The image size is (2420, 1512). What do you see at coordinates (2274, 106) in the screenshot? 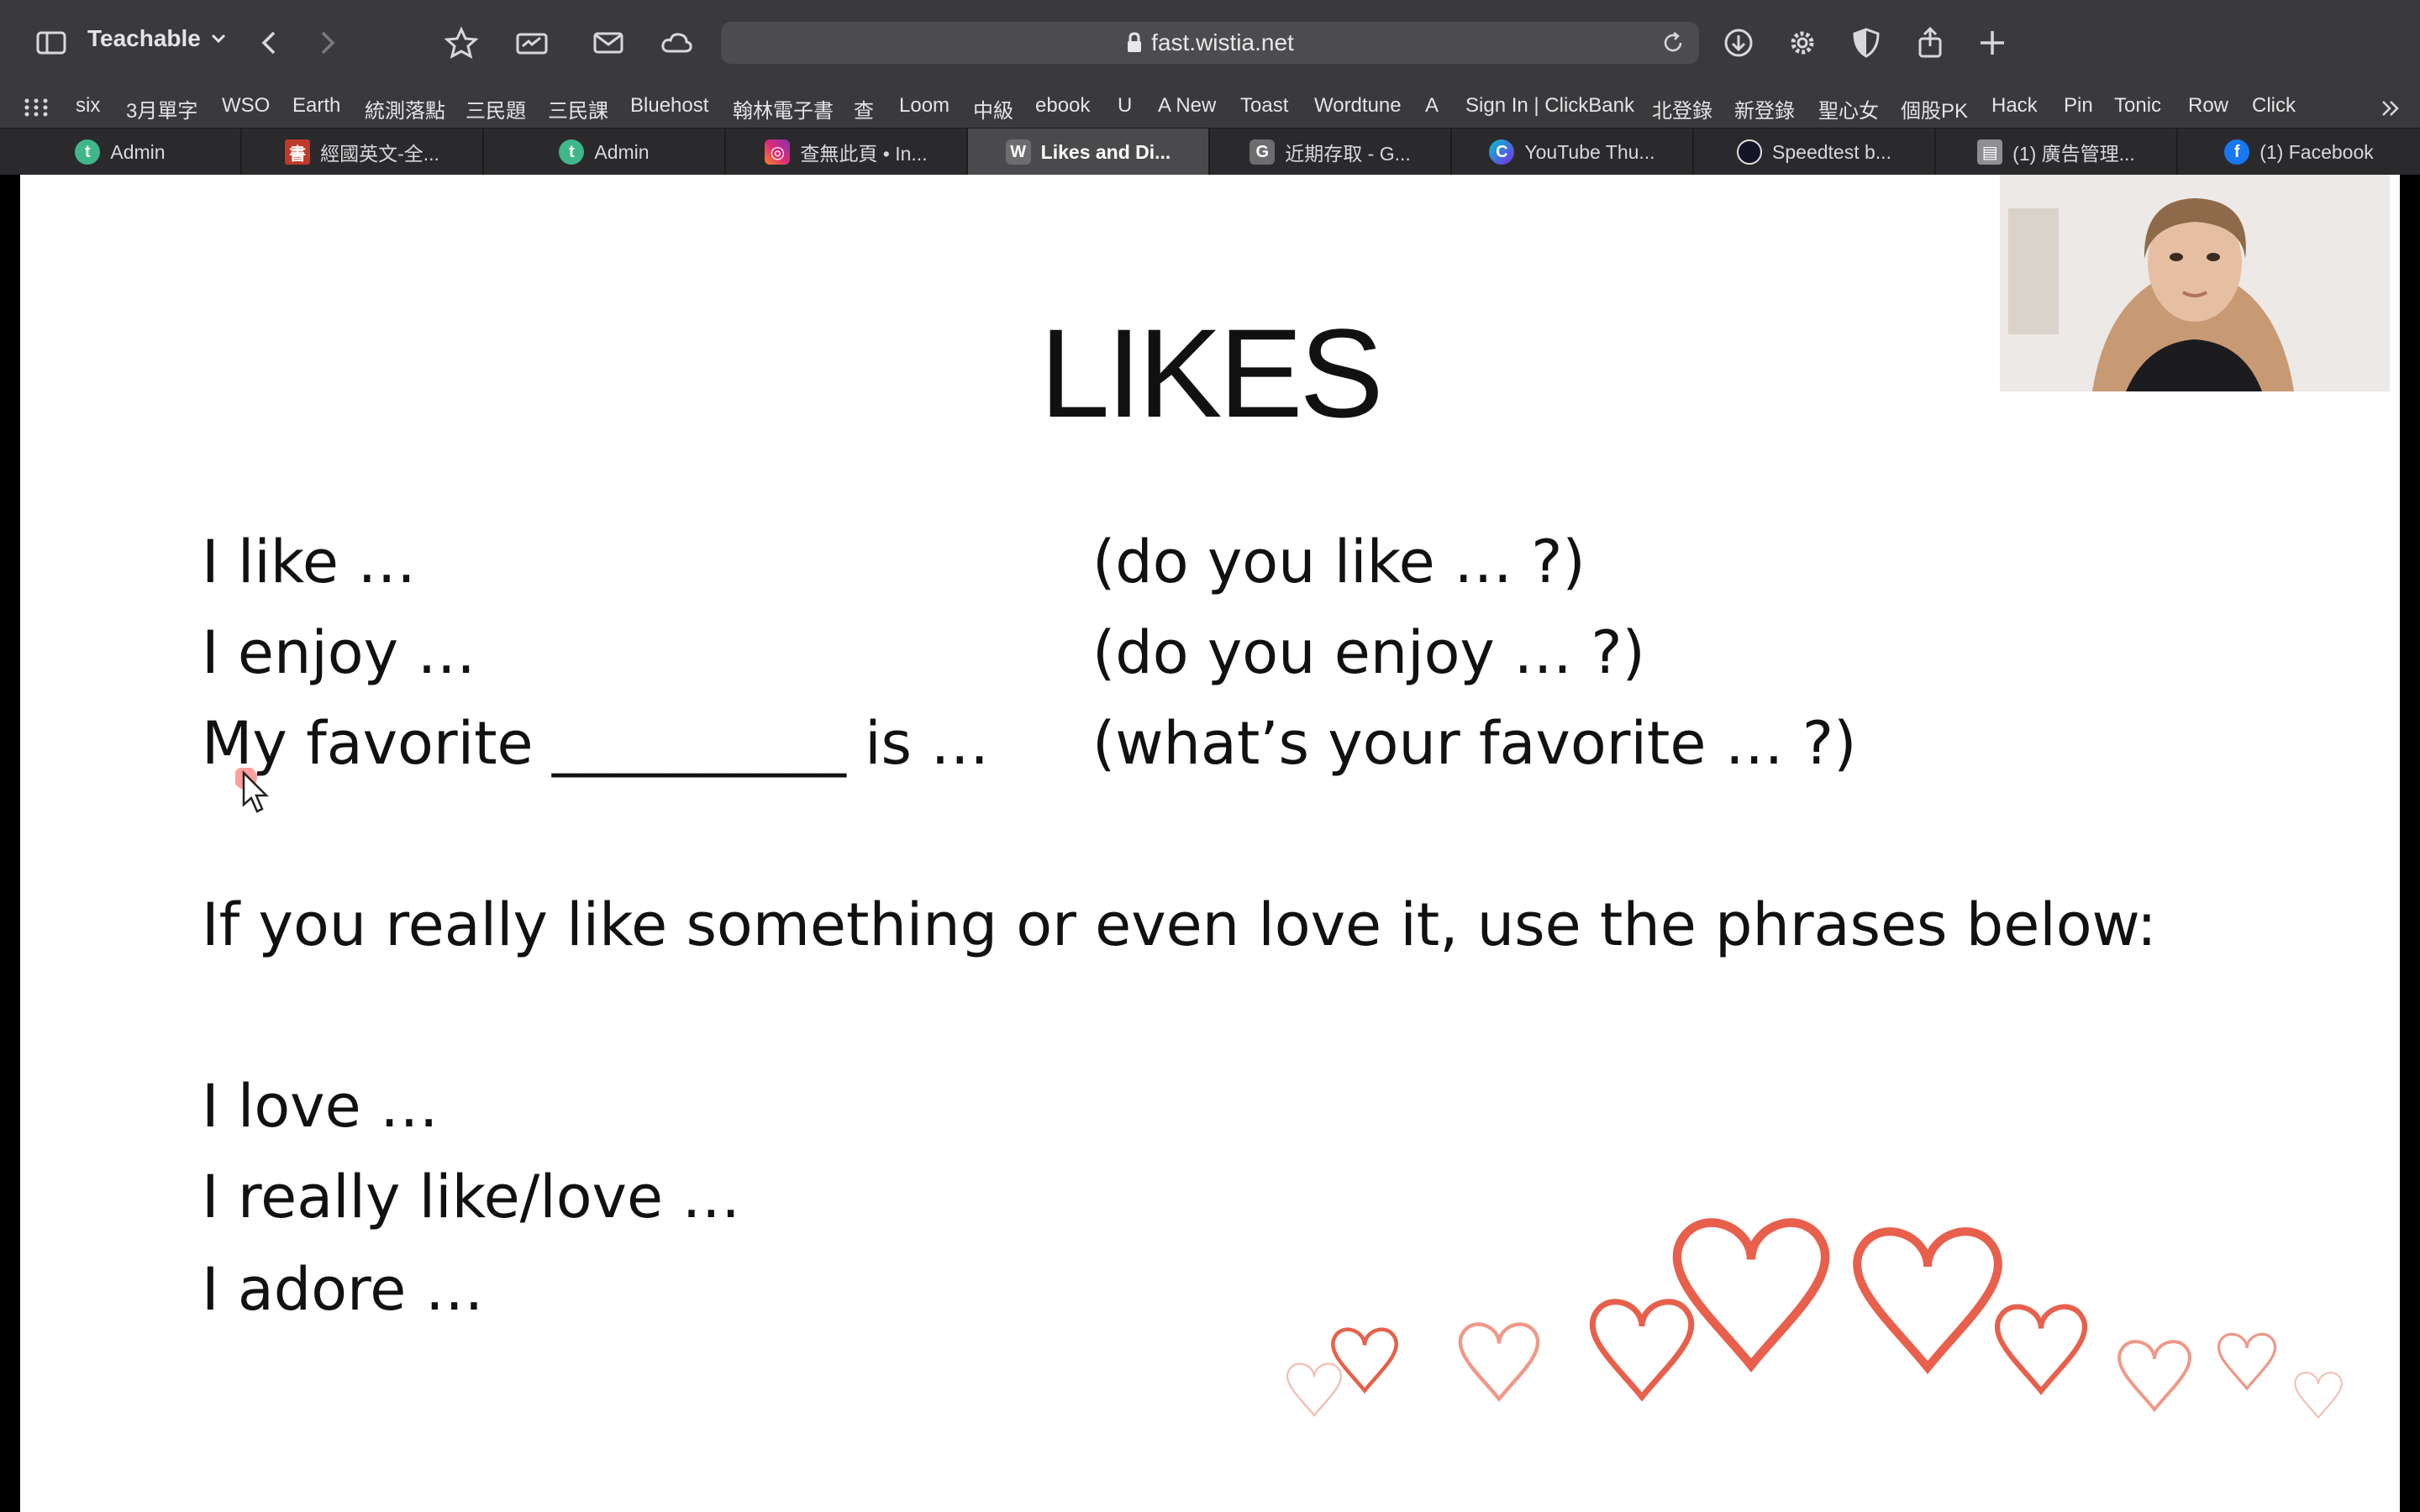
I see `bookmark-item: Click` at bounding box center [2274, 106].